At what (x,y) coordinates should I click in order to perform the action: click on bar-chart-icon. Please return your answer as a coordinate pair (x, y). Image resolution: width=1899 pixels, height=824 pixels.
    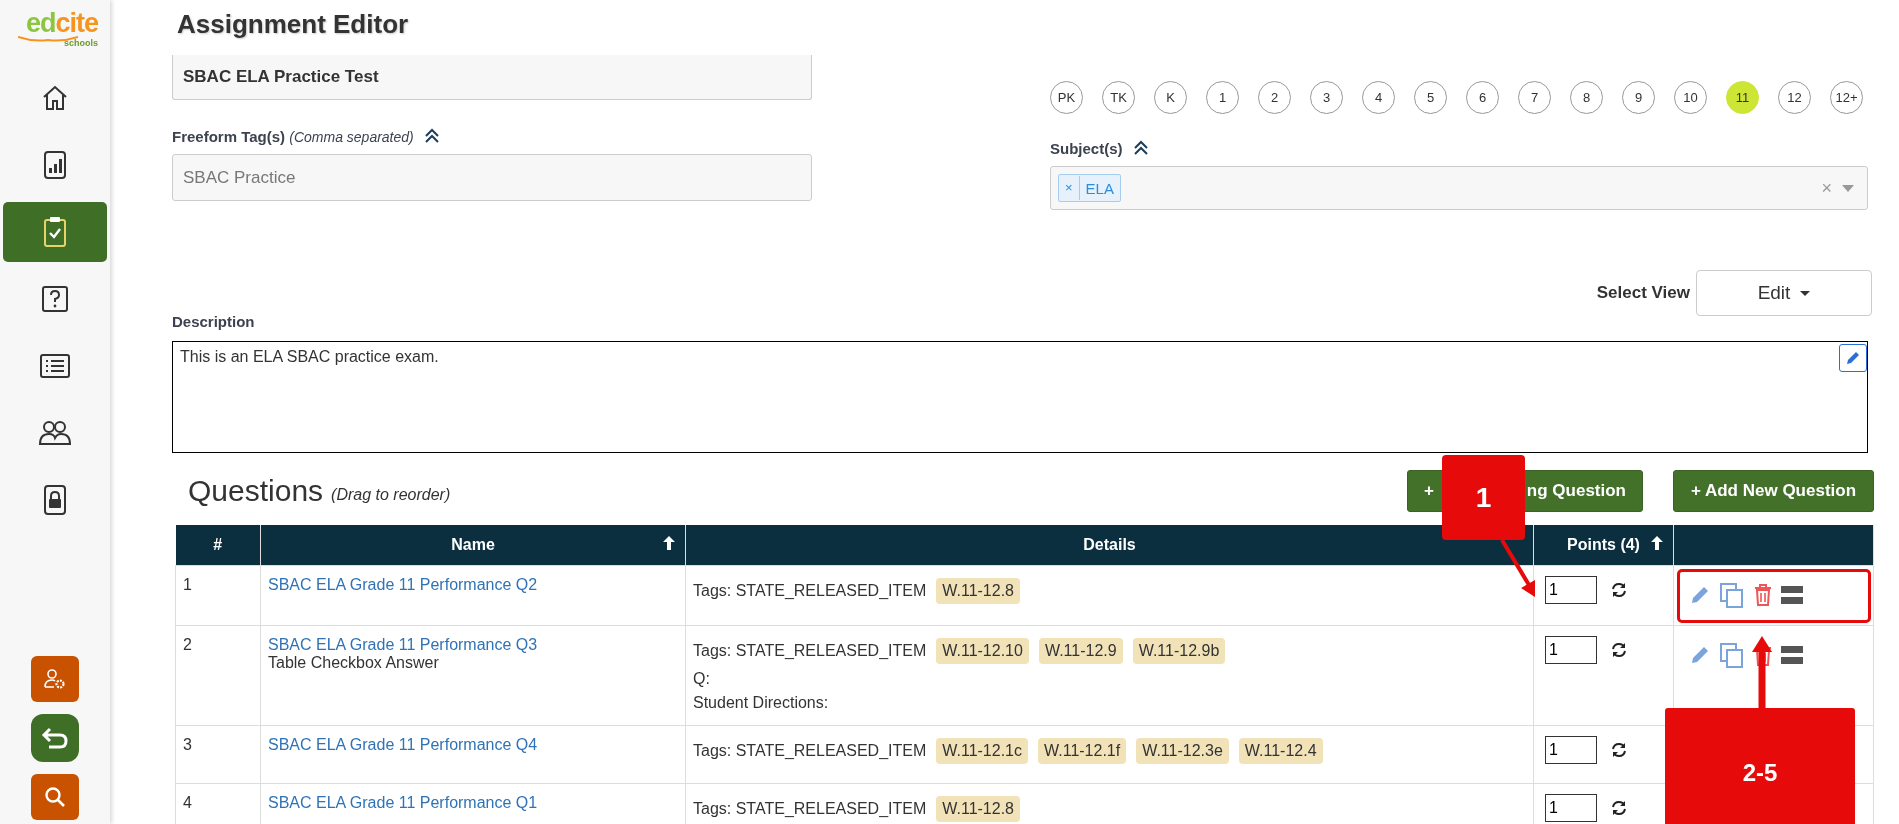
    Looking at the image, I should click on (55, 165).